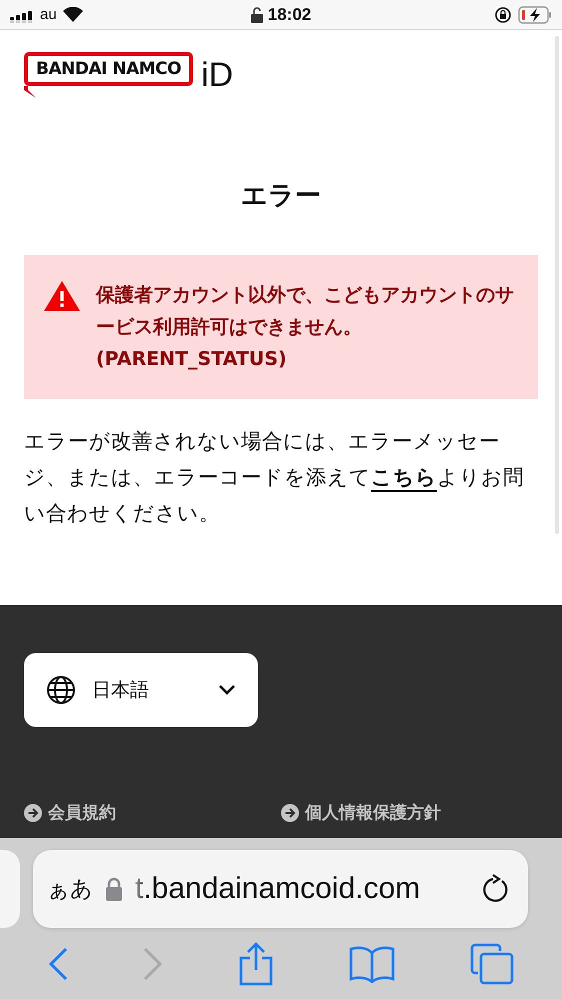  I want to click on logo-suffix: iD, so click(217, 75).